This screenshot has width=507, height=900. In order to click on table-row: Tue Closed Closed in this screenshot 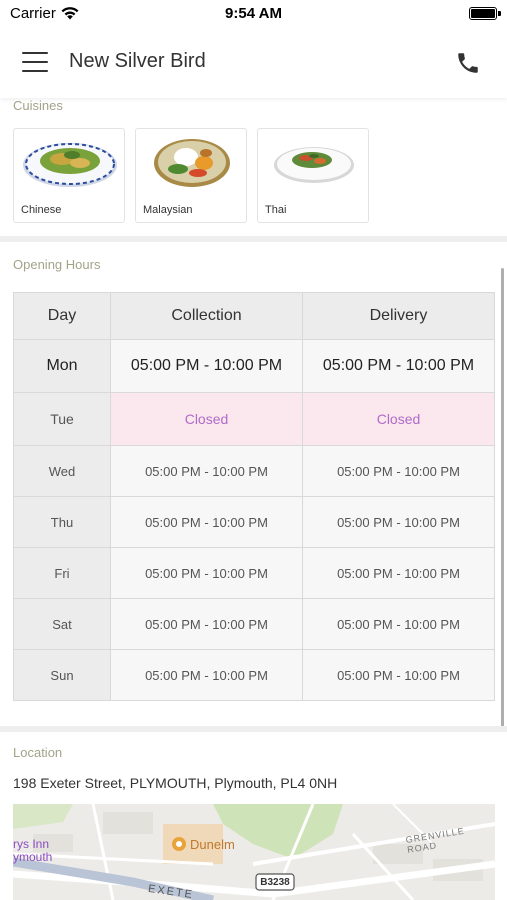, I will do `click(254, 419)`.